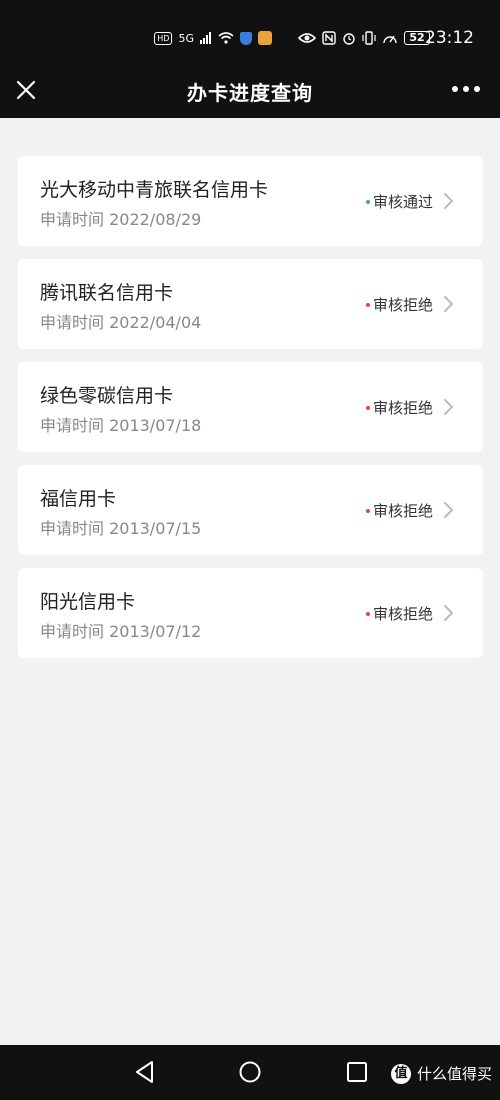  I want to click on application-date: 申请时间 2013/07/15, so click(121, 528).